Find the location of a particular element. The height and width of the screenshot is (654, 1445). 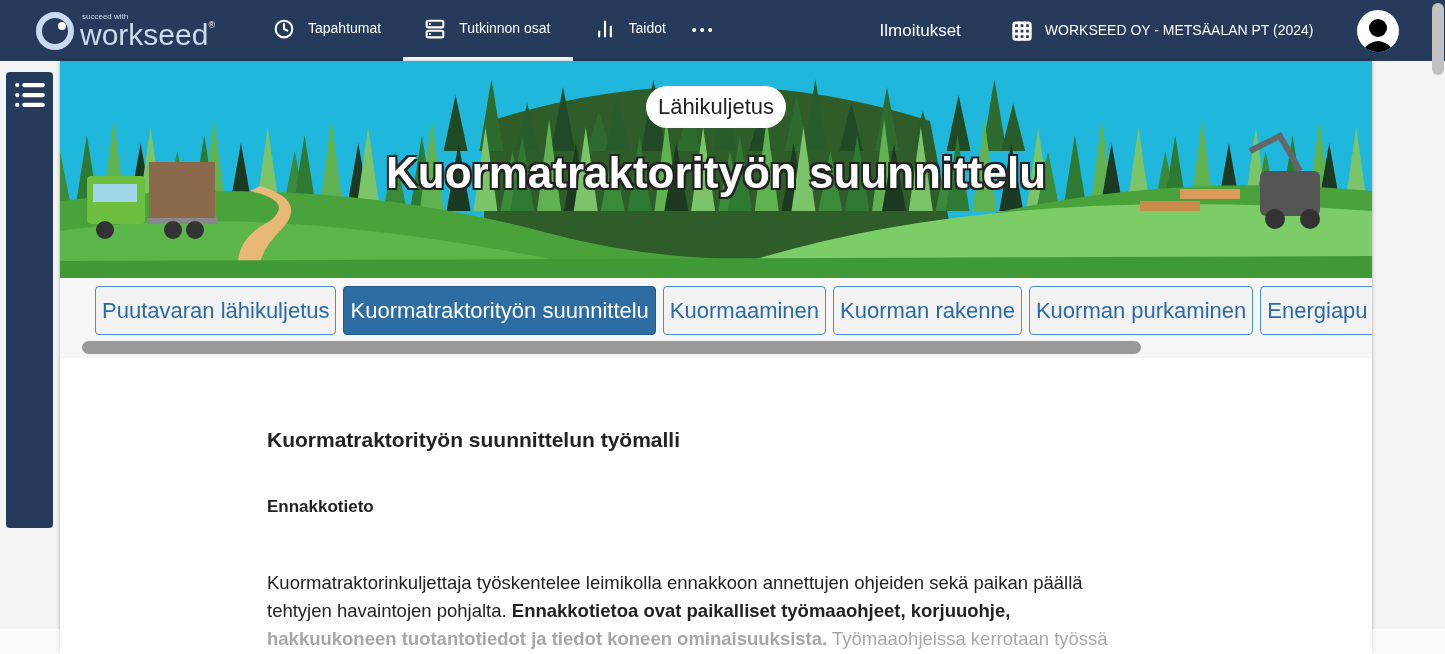

logo-tagline: succeed with is located at coordinates (105, 16).